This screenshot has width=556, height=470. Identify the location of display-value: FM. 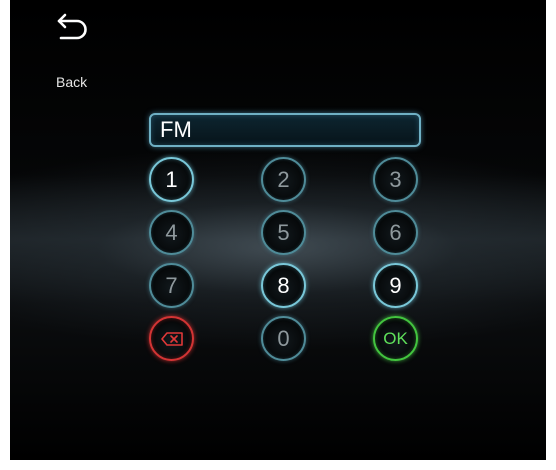
(176, 129).